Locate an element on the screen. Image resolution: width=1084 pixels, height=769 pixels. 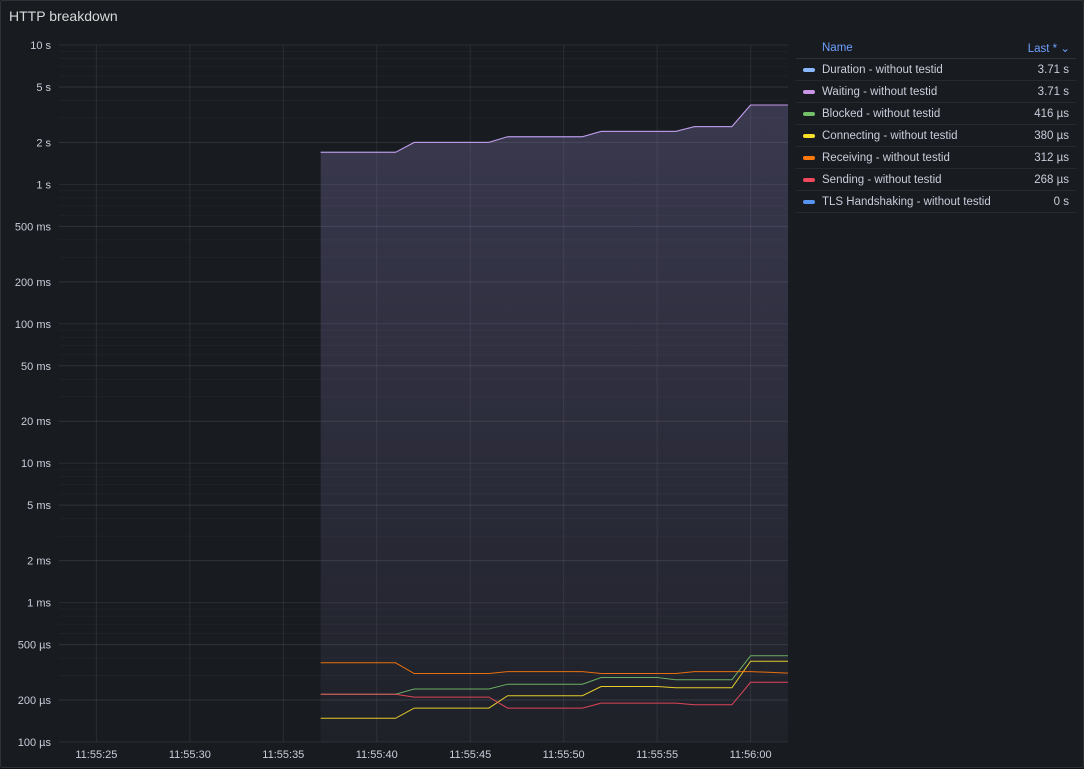
y-tick-label: 10 ms is located at coordinates (36, 464).